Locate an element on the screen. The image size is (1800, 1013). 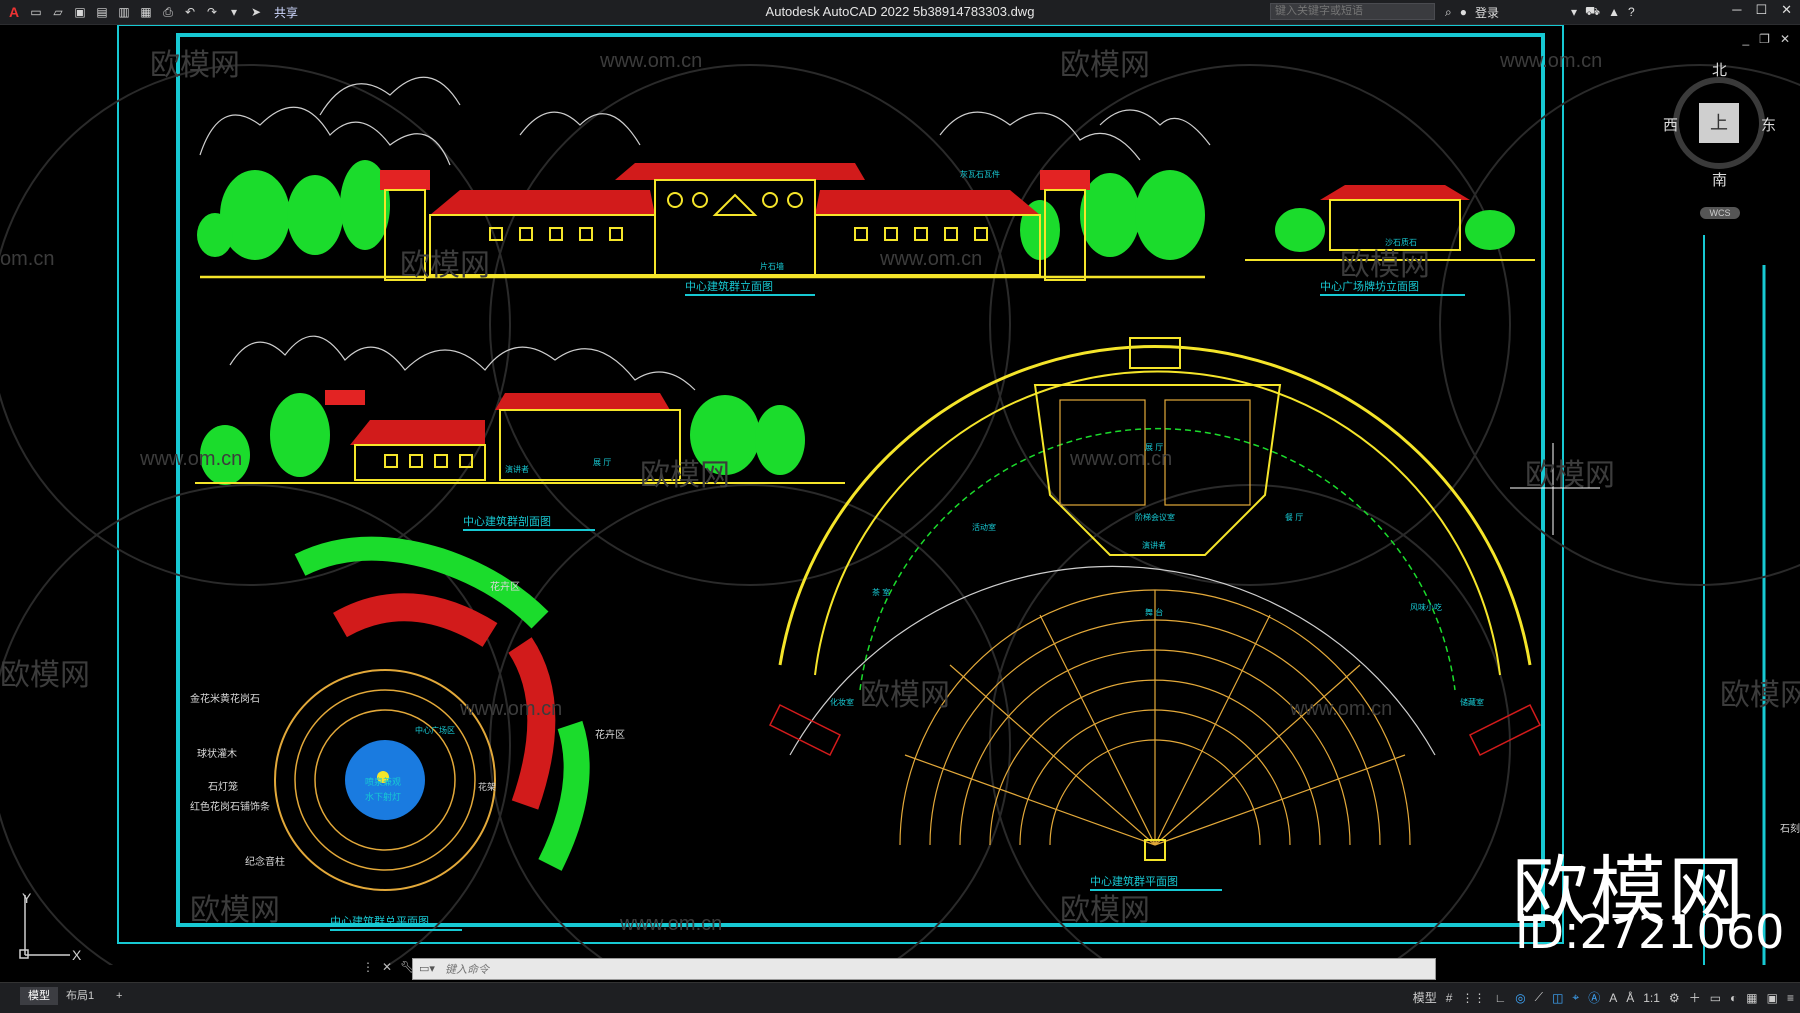
compass-east: 东 is located at coordinates (1768, 124).